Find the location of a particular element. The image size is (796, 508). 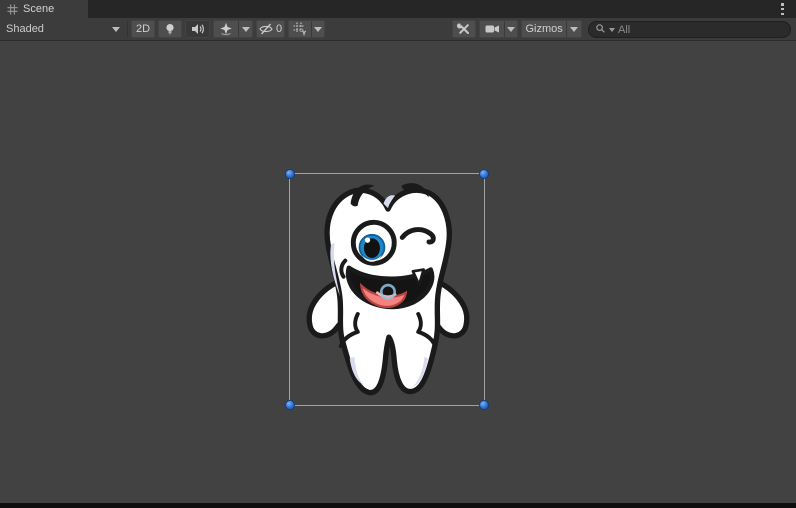

scene-search-field is located at coordinates (689, 29).